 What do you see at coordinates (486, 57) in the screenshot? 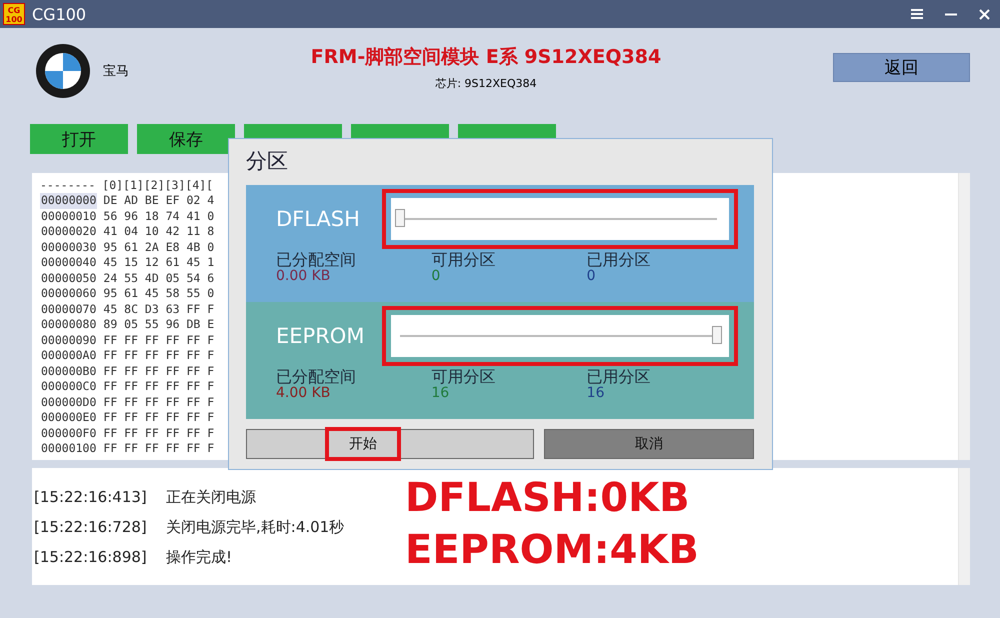
I see `module-title: FRM-脚部空间模块 E系 9S12XEQ384` at bounding box center [486, 57].